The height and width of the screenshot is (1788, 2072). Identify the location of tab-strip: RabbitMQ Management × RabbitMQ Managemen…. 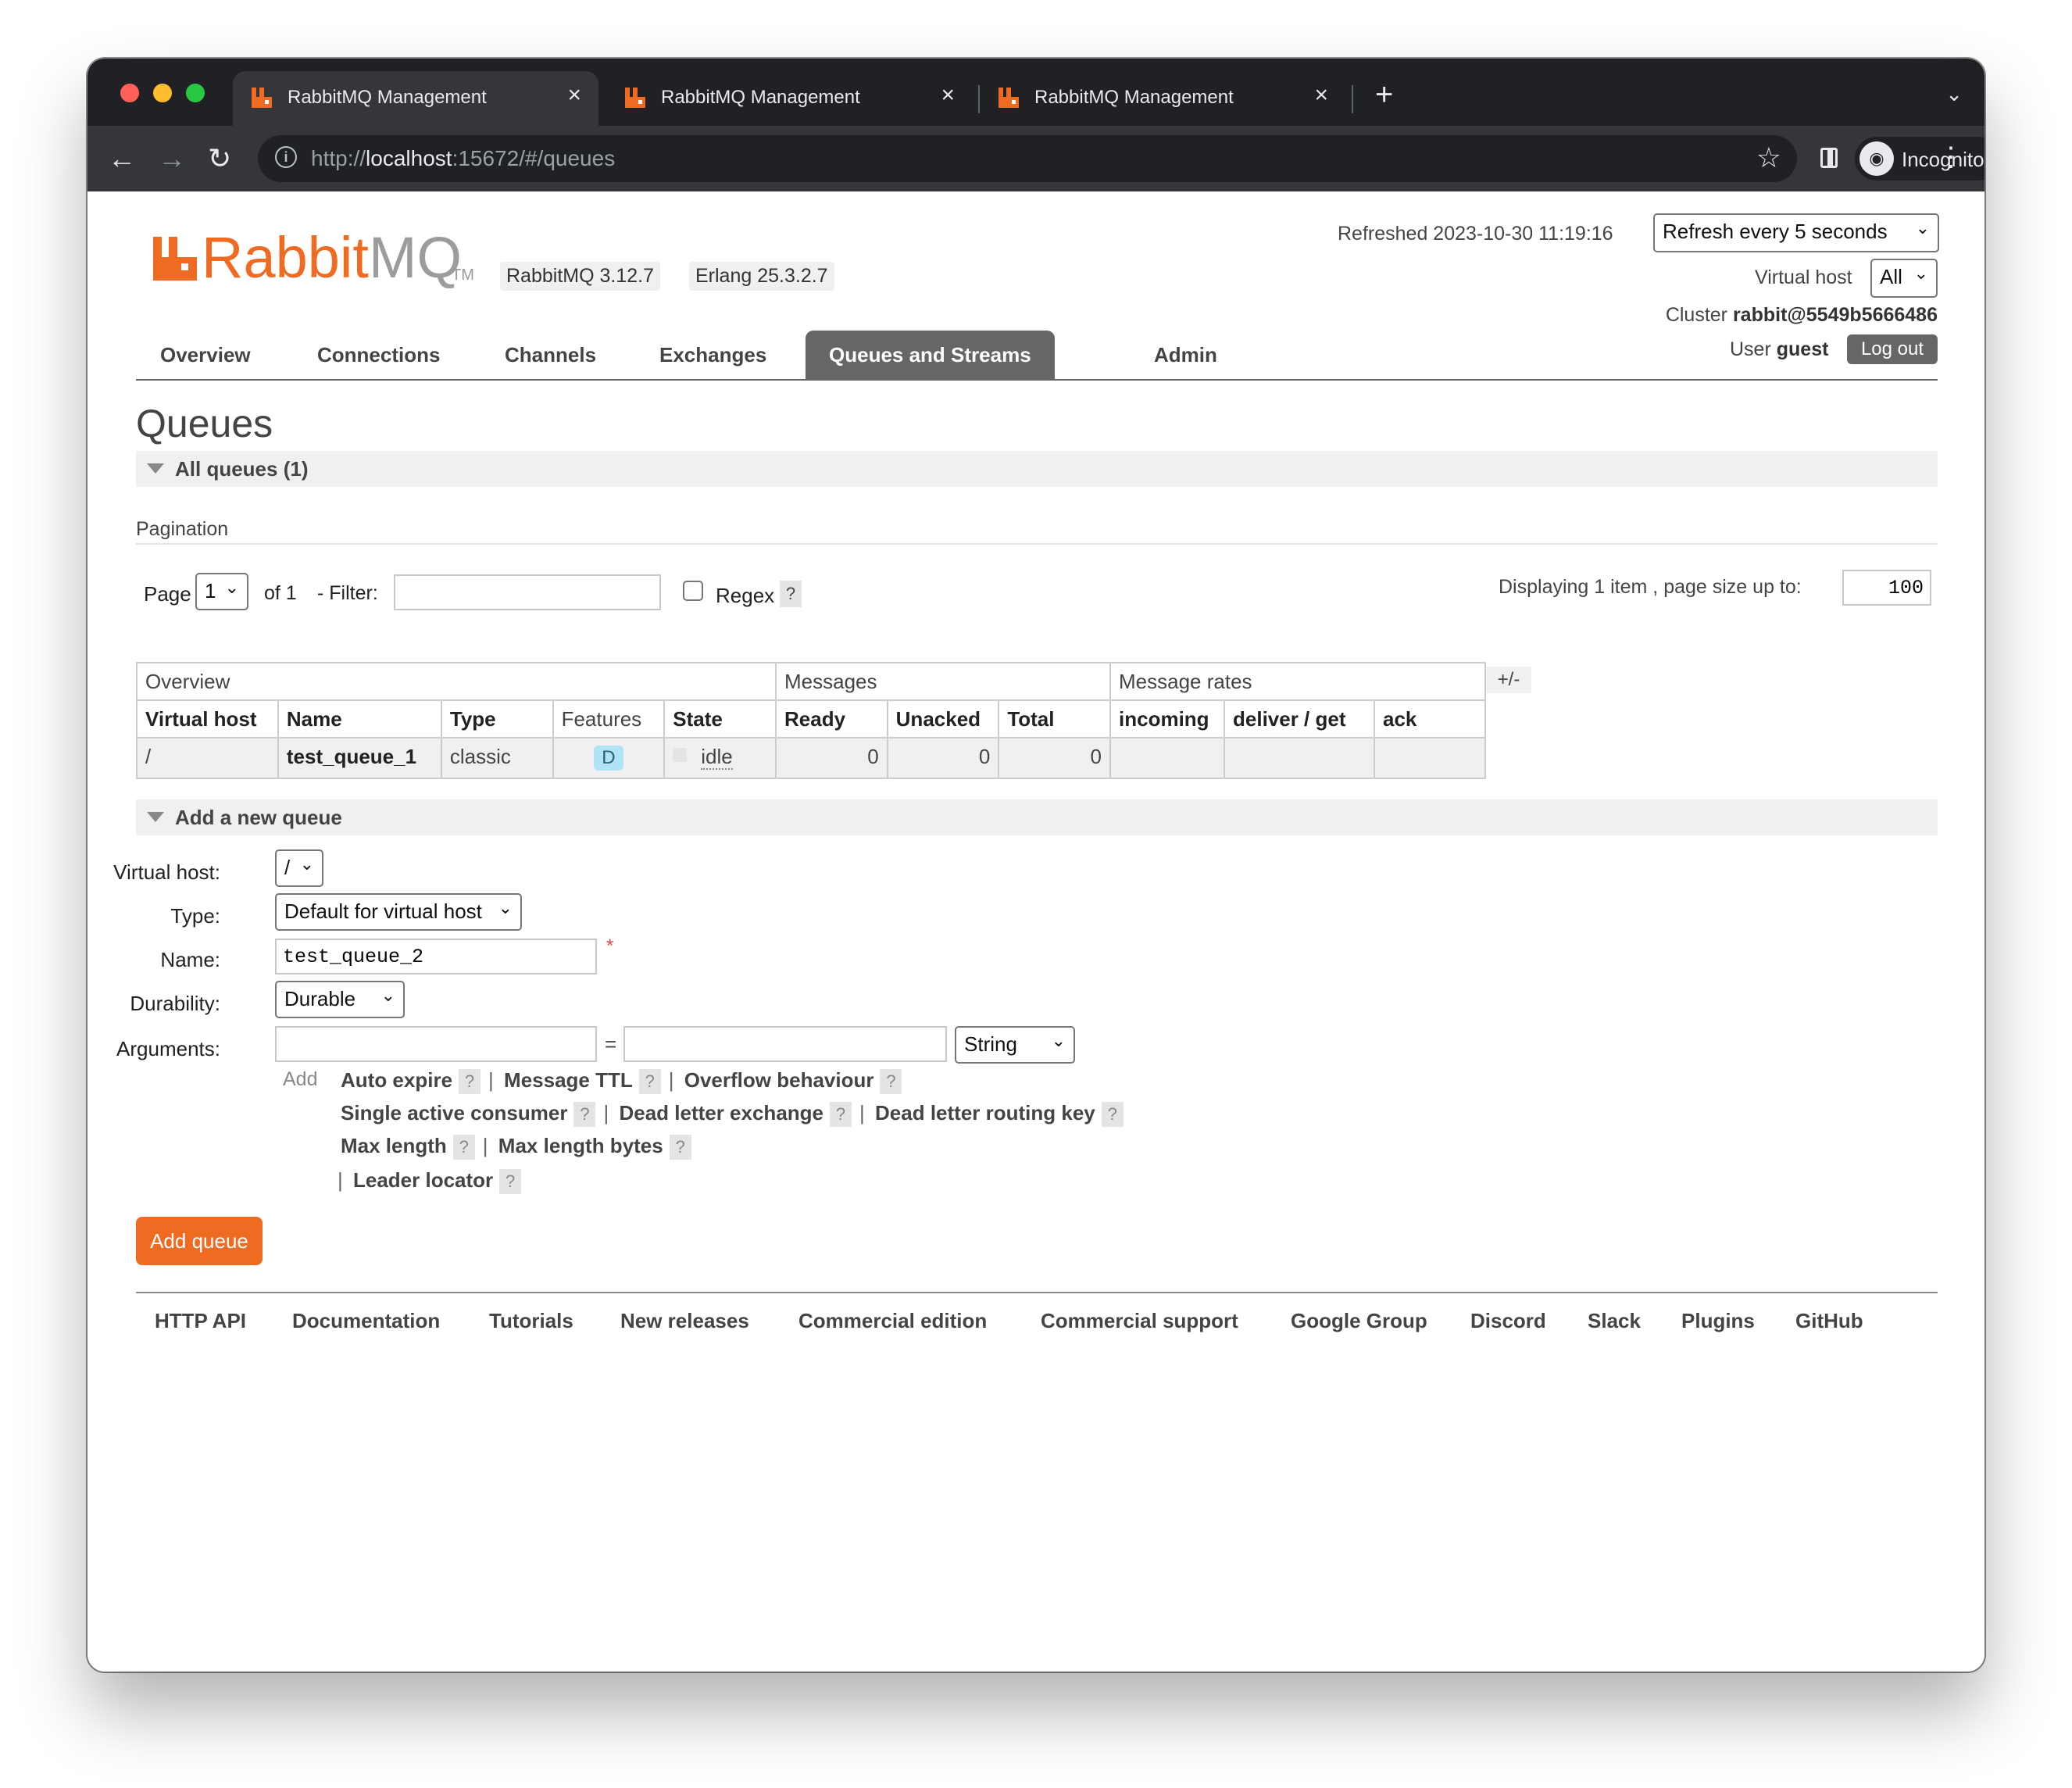
(1036, 92).